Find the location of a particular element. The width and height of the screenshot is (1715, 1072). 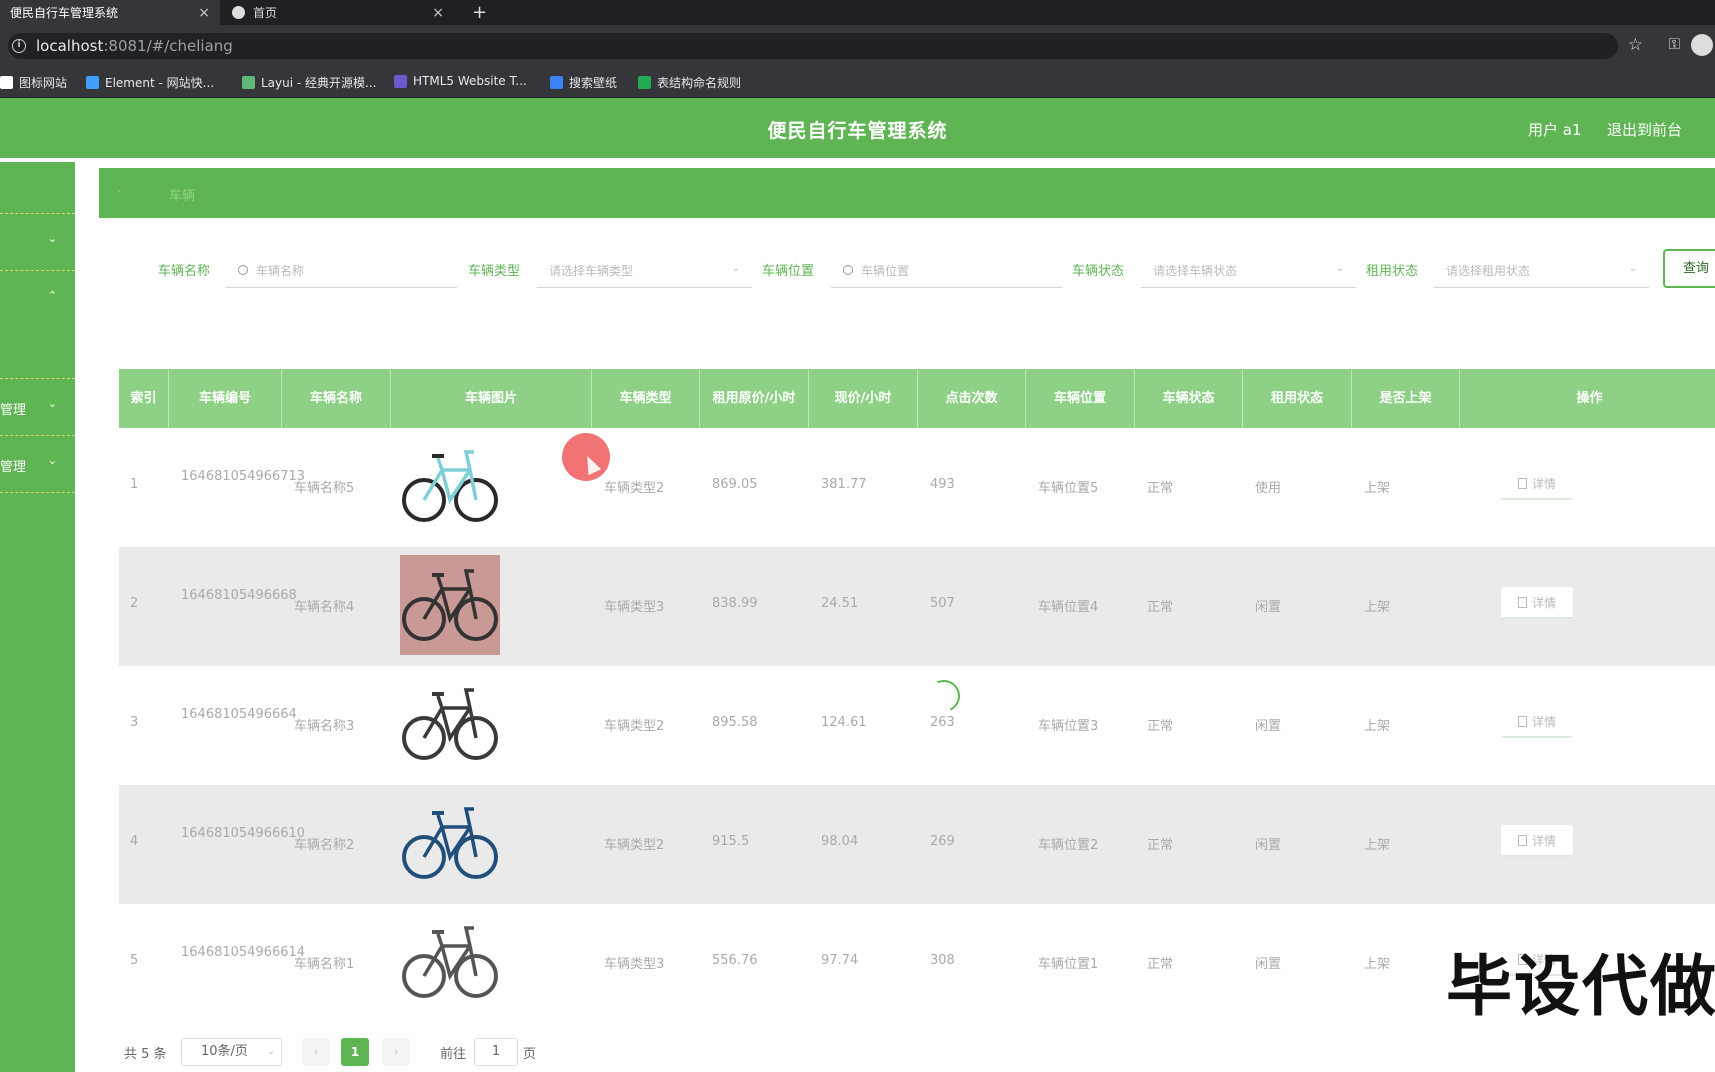

page-size-value: 10条/页 is located at coordinates (224, 1051).